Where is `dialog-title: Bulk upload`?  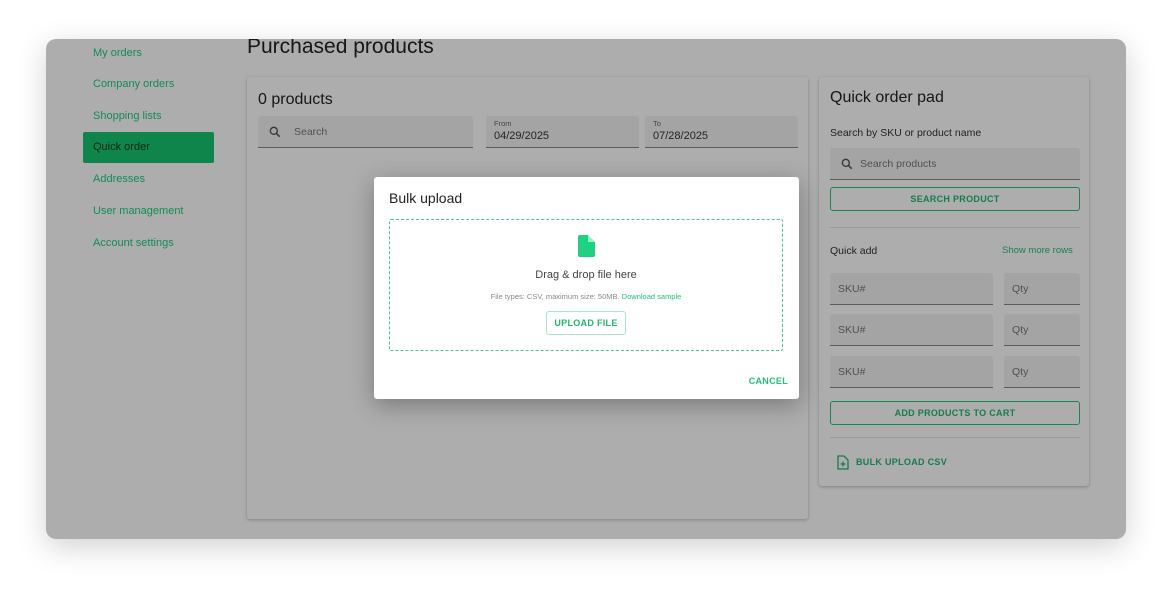
dialog-title: Bulk upload is located at coordinates (426, 198).